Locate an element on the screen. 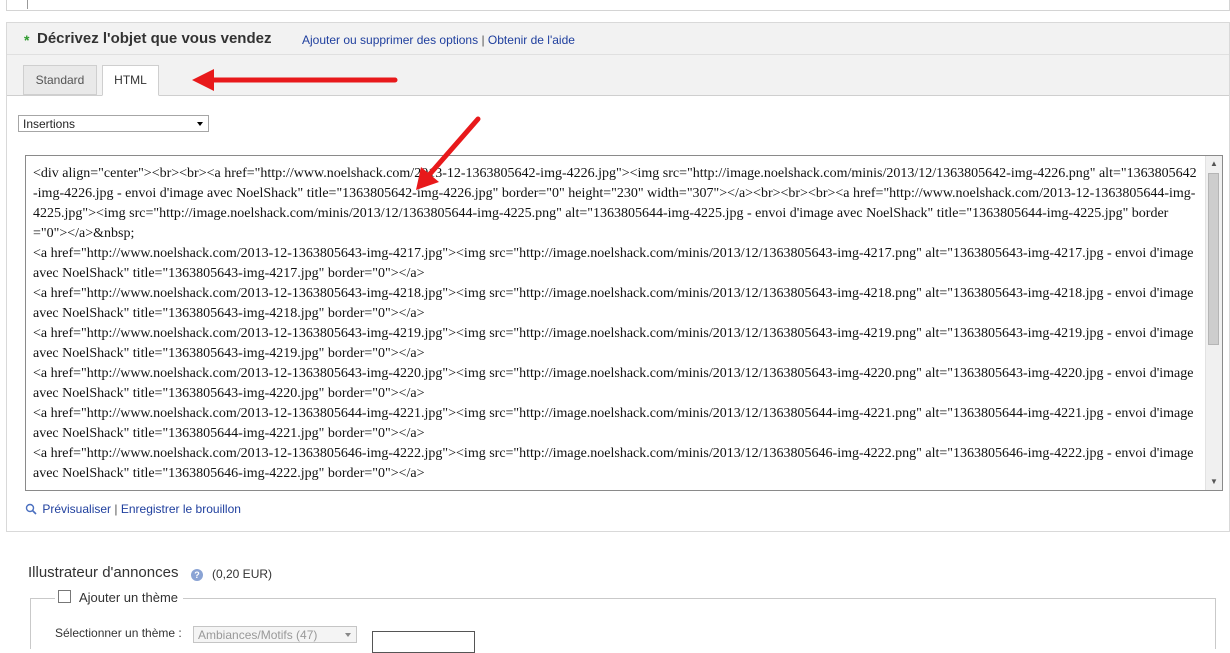 This screenshot has height=653, width=1230. help-link: Obtenir de l'aide is located at coordinates (531, 40).